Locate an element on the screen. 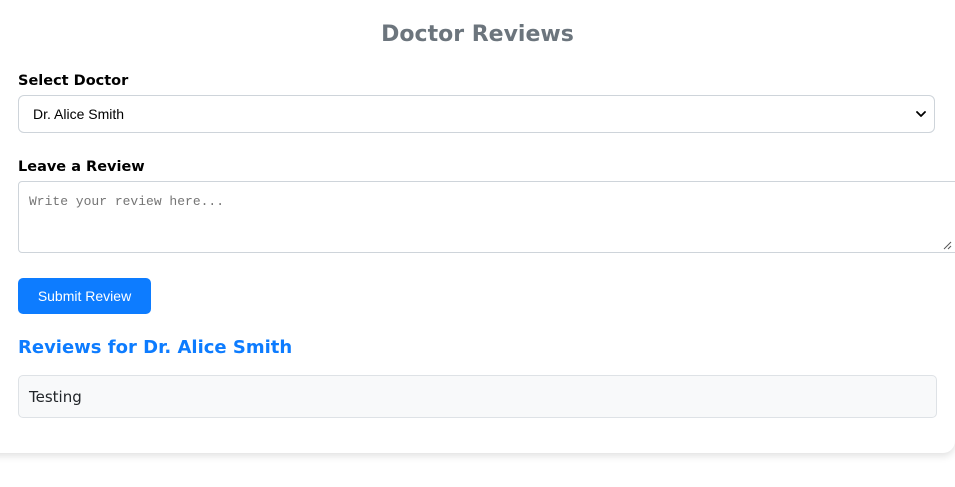 This screenshot has height=487, width=955. leave-review-label: Leave a Review is located at coordinates (81, 167).